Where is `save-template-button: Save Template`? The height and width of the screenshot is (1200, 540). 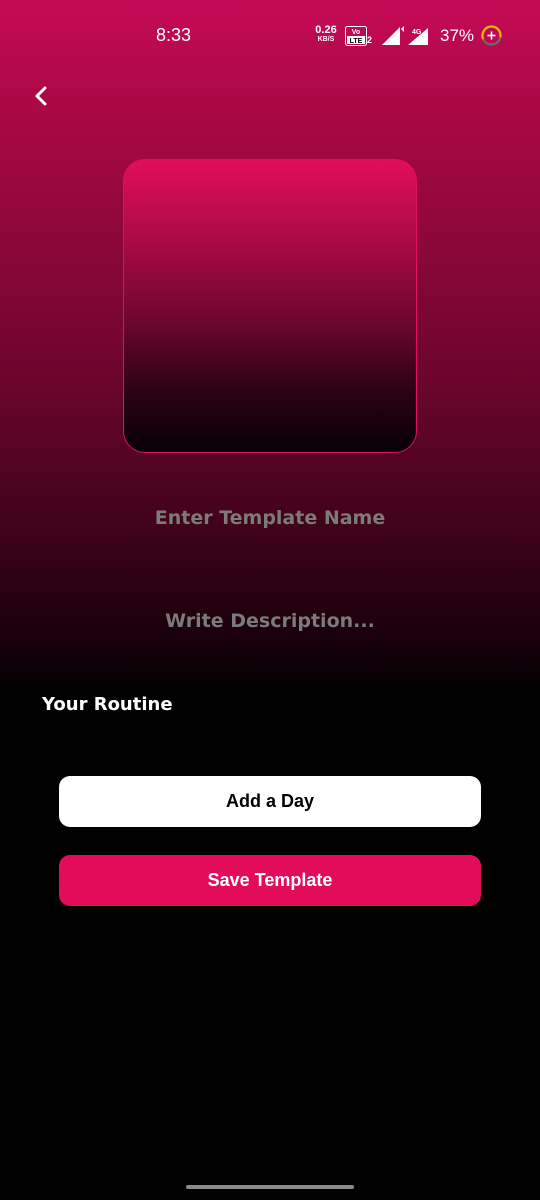
save-template-button: Save Template is located at coordinates (270, 880).